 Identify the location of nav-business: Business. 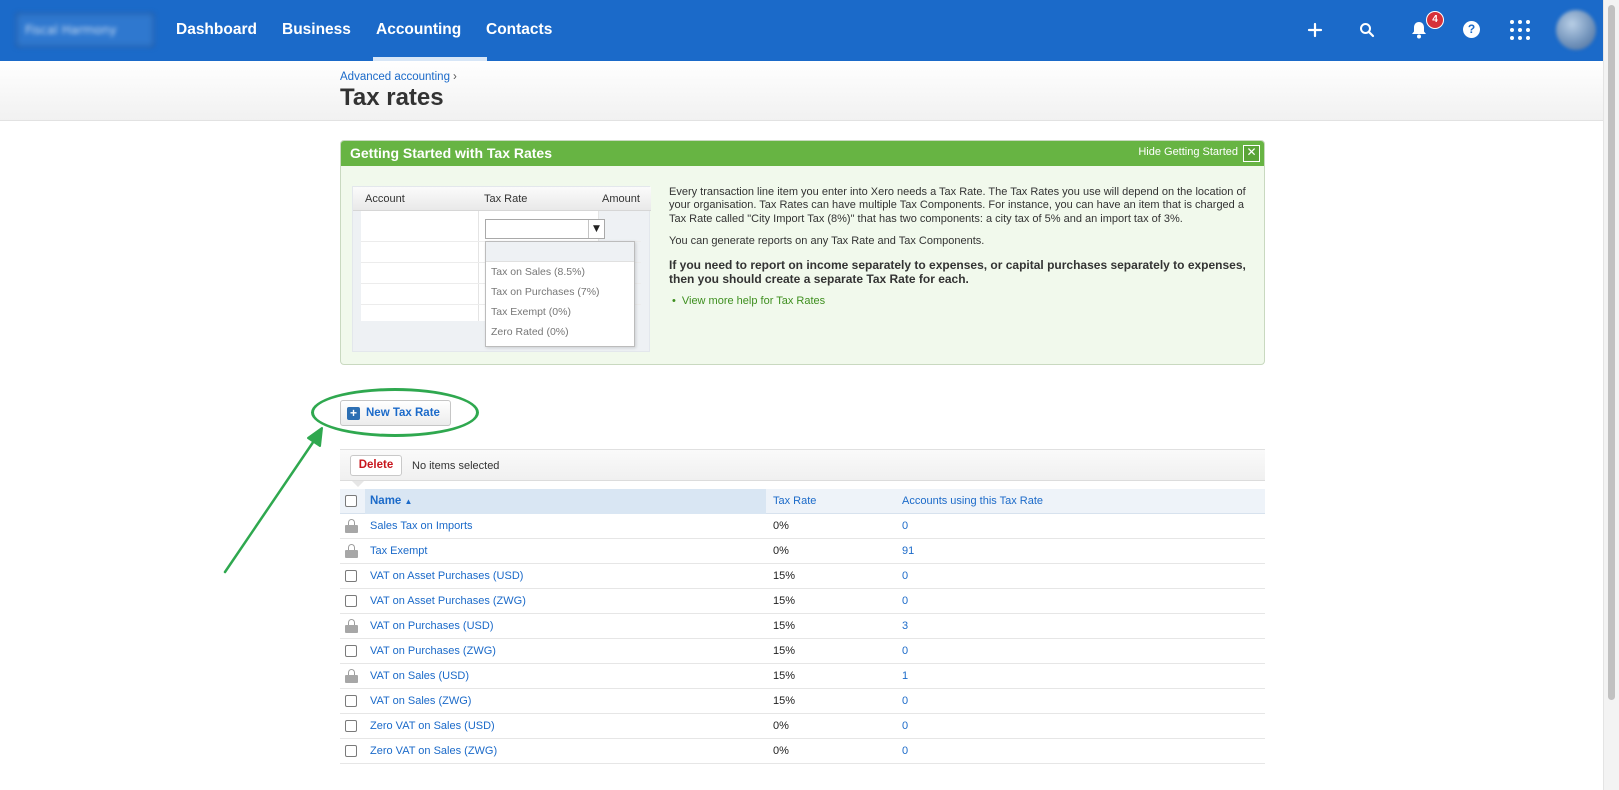
(316, 30).